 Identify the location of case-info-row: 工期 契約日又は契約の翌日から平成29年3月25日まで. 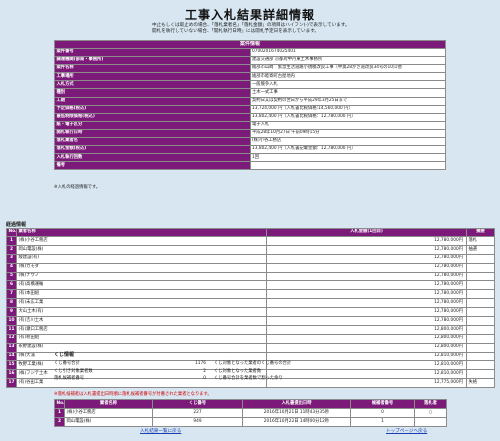
(250, 101).